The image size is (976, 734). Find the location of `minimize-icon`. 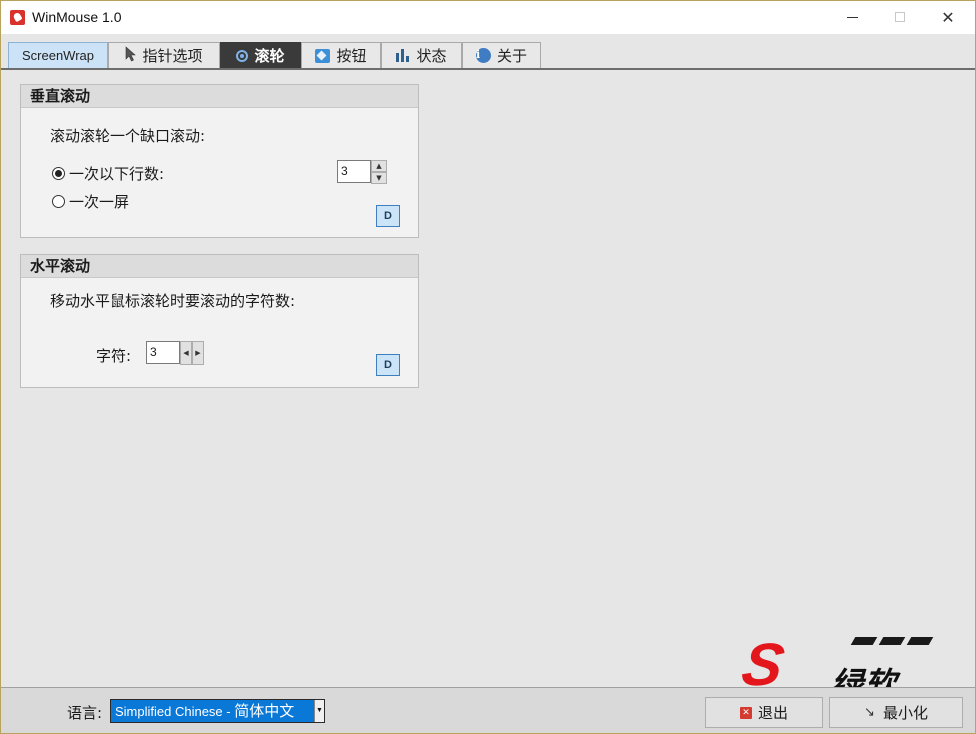

minimize-icon is located at coordinates (852, 17).